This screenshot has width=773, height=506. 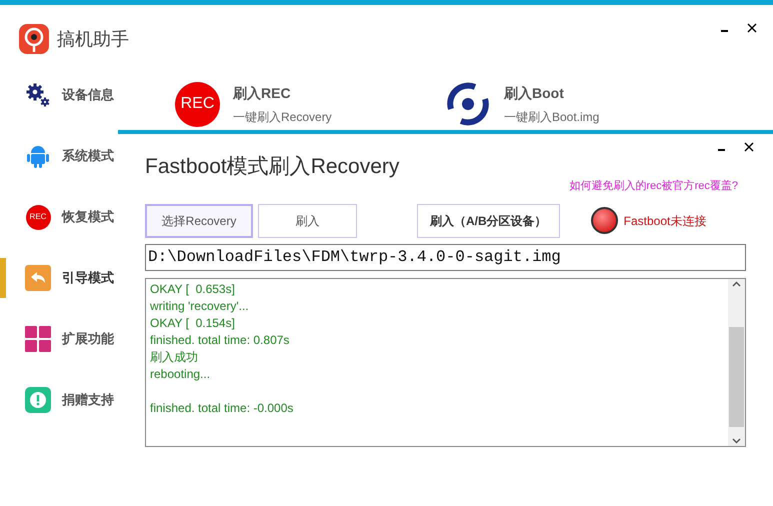 I want to click on android-icon, so click(x=38, y=156).